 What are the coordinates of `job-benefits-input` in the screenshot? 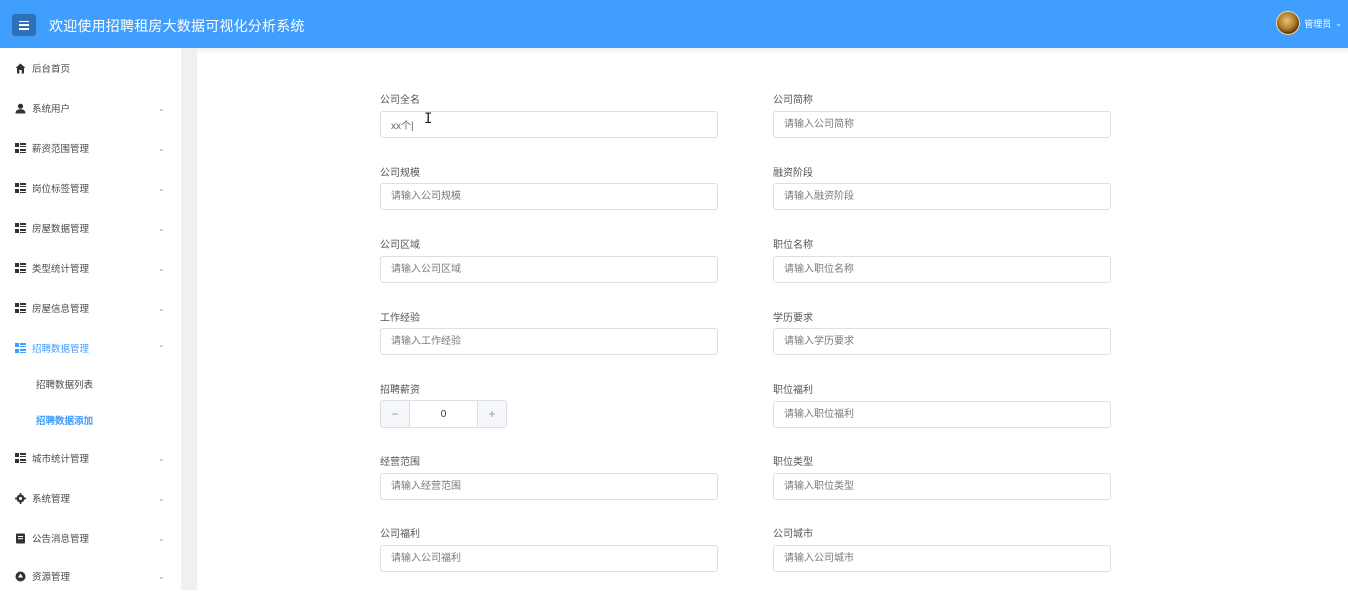 It's located at (942, 414).